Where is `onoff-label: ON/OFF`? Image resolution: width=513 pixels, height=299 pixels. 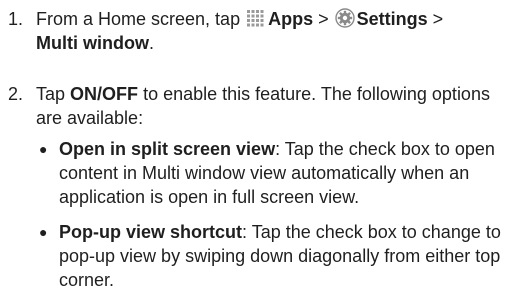 onoff-label: ON/OFF is located at coordinates (104, 94).